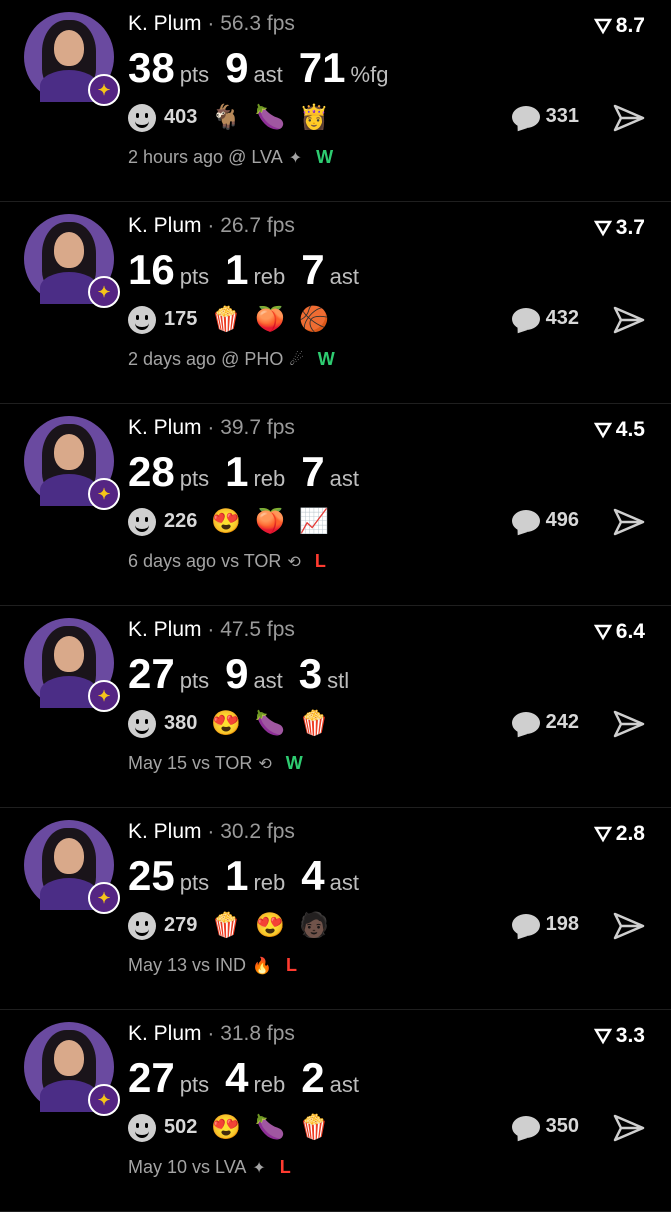 The width and height of the screenshot is (671, 1212). What do you see at coordinates (269, 276) in the screenshot?
I see `stat-unit: reb` at bounding box center [269, 276].